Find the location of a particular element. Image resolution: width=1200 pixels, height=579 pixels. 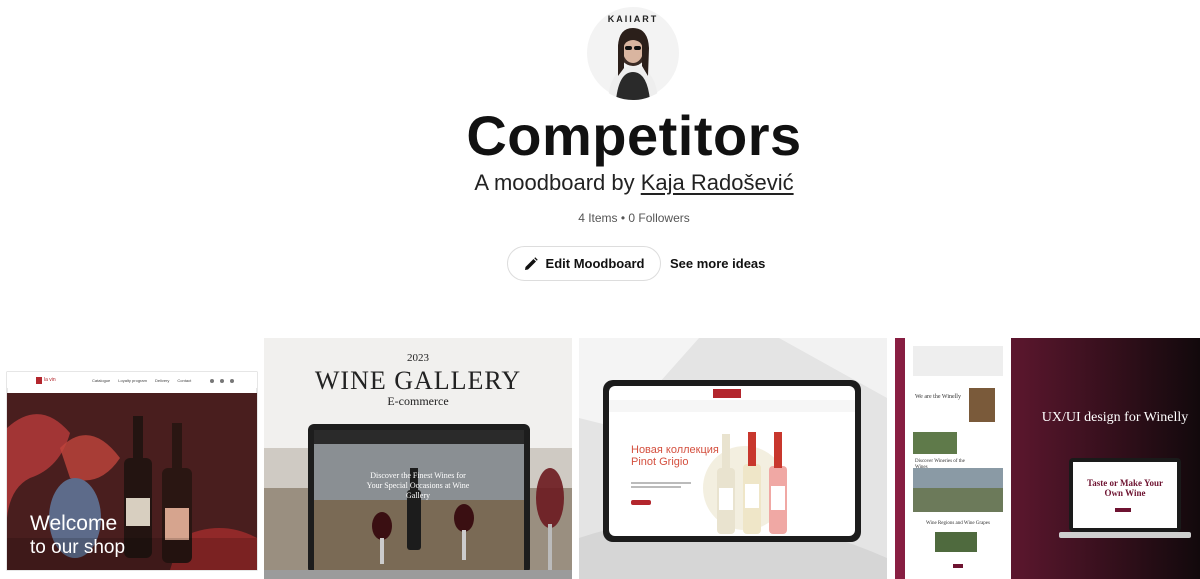

tile-3-artwork is located at coordinates (733, 458).